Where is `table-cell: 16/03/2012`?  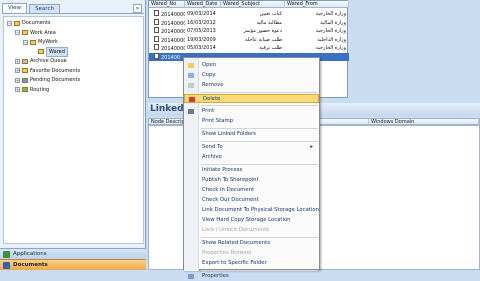
table-cell: 16/03/2012 is located at coordinates (203, 23).